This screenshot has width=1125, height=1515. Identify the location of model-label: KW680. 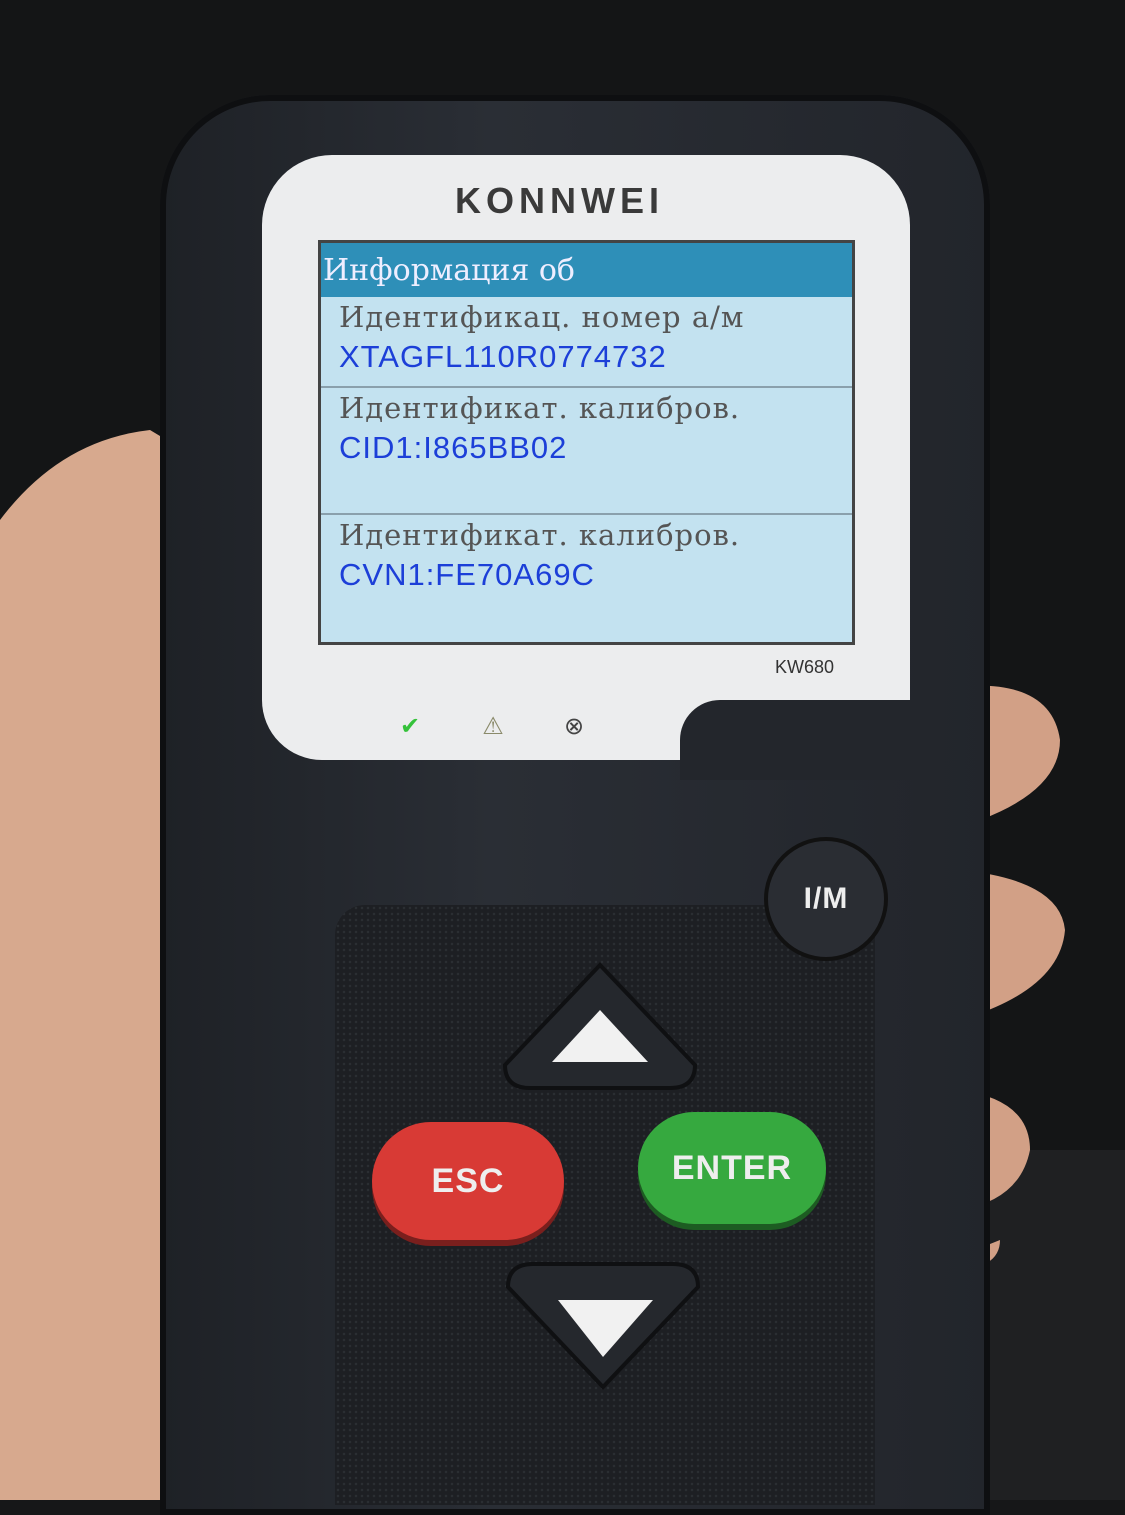
(805, 667).